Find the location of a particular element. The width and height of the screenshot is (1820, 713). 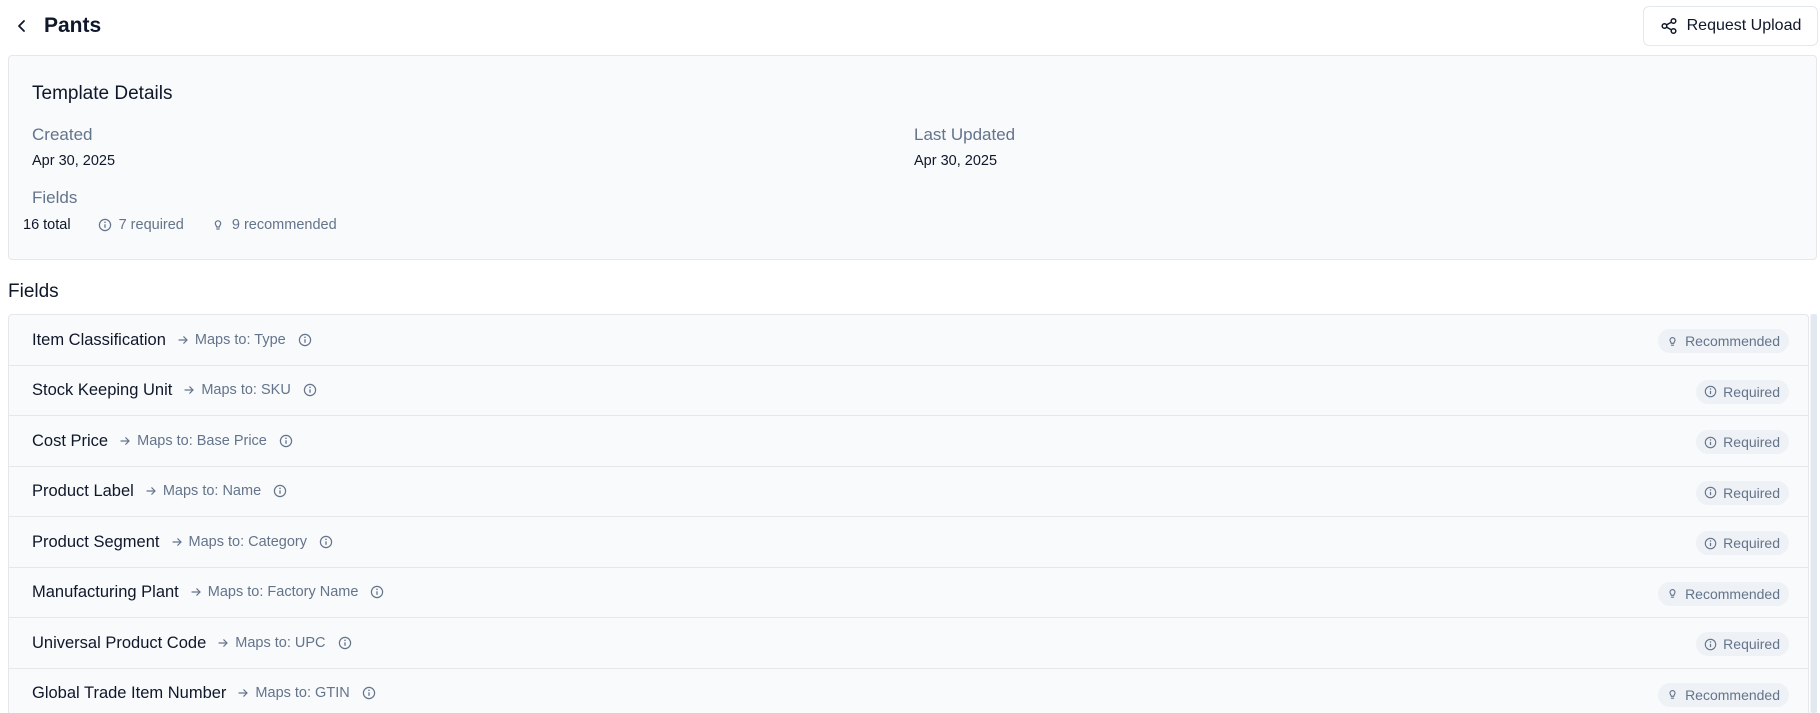

fields-total: 16 total is located at coordinates (47, 225).